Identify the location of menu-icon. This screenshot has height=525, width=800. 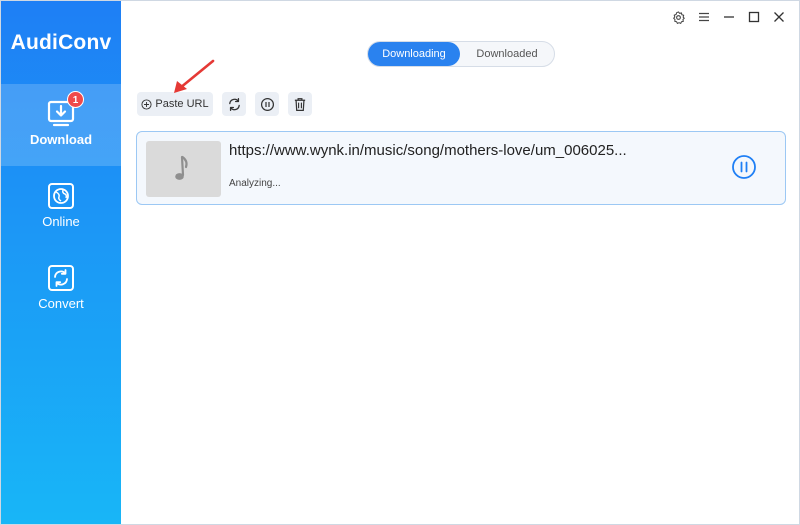
(703, 17).